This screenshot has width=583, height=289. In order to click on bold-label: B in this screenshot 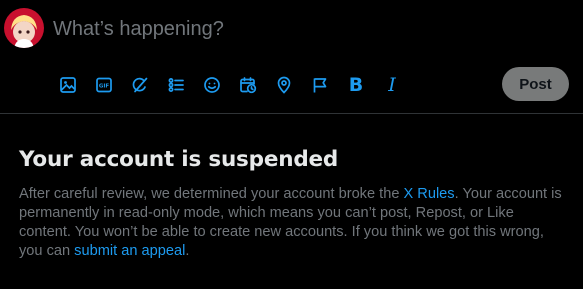, I will do `click(356, 84)`.